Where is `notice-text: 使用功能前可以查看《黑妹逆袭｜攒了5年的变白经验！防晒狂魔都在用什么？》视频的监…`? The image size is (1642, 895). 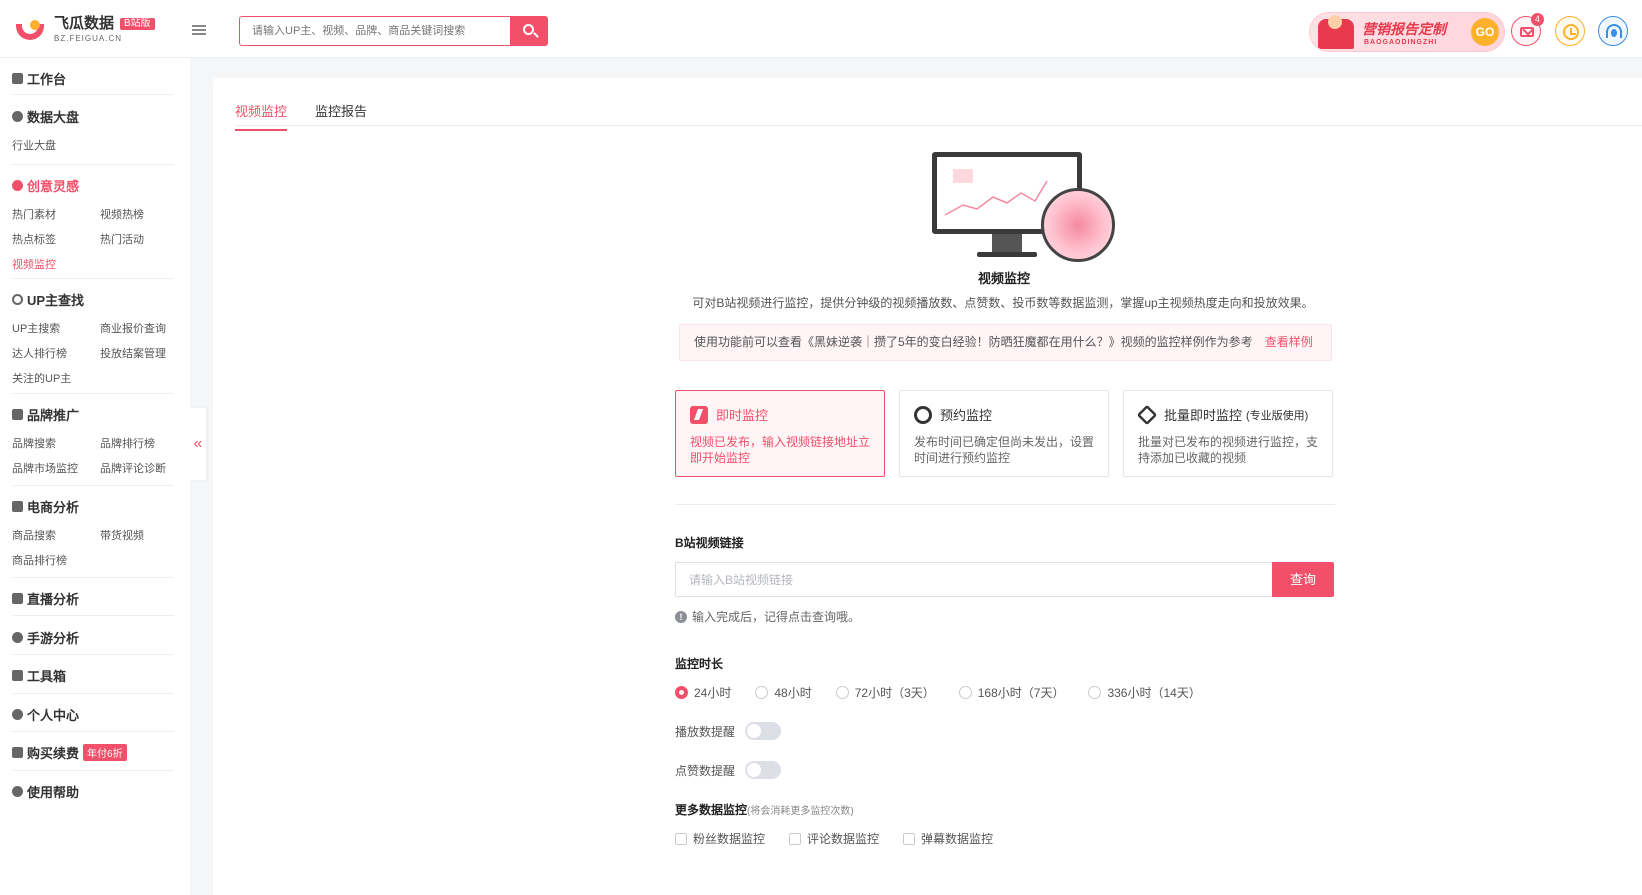
notice-text: 使用功能前可以查看《黑妹逆袭｜攒了5年的变白经验！防晒狂魔都在用什么？》视频的监… is located at coordinates (973, 342).